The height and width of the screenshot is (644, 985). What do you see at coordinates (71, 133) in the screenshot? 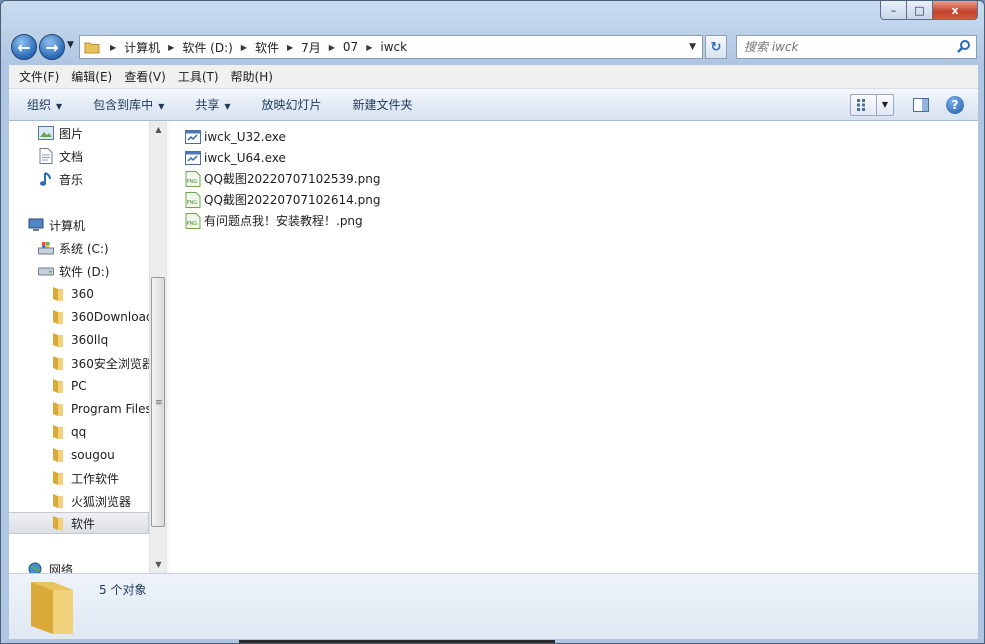
I see `nav-item-label: 图片` at bounding box center [71, 133].